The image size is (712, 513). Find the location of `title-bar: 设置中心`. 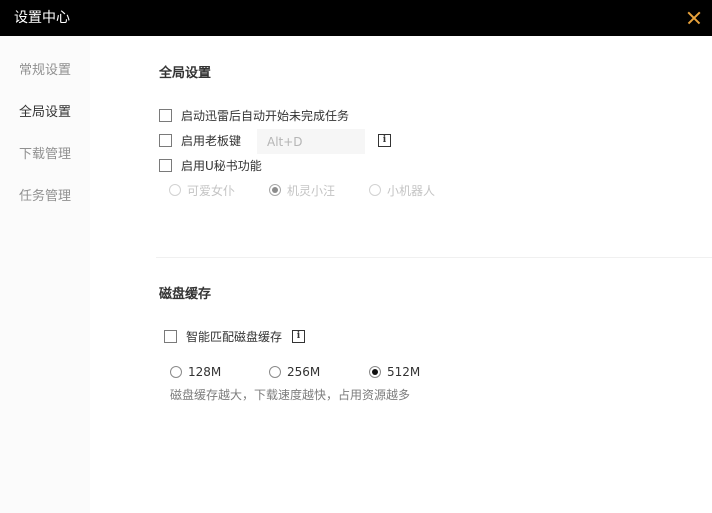

title-bar: 设置中心 is located at coordinates (356, 18).